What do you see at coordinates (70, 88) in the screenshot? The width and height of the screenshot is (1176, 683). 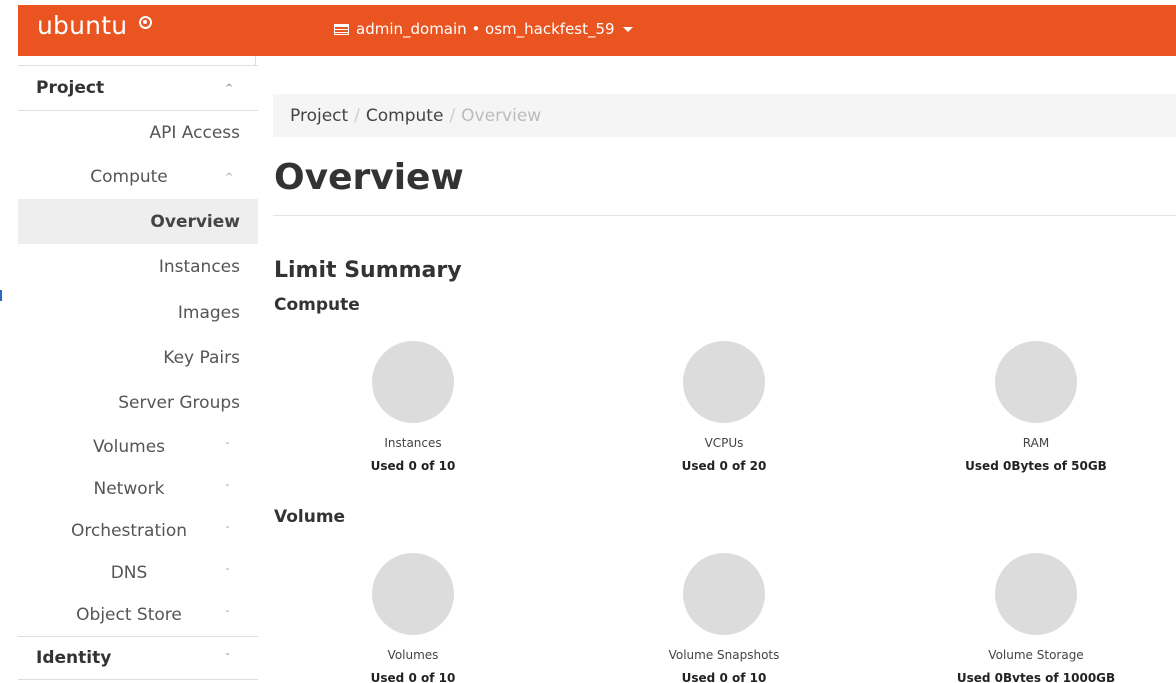 I see `sidebar-section-label: Project` at bounding box center [70, 88].